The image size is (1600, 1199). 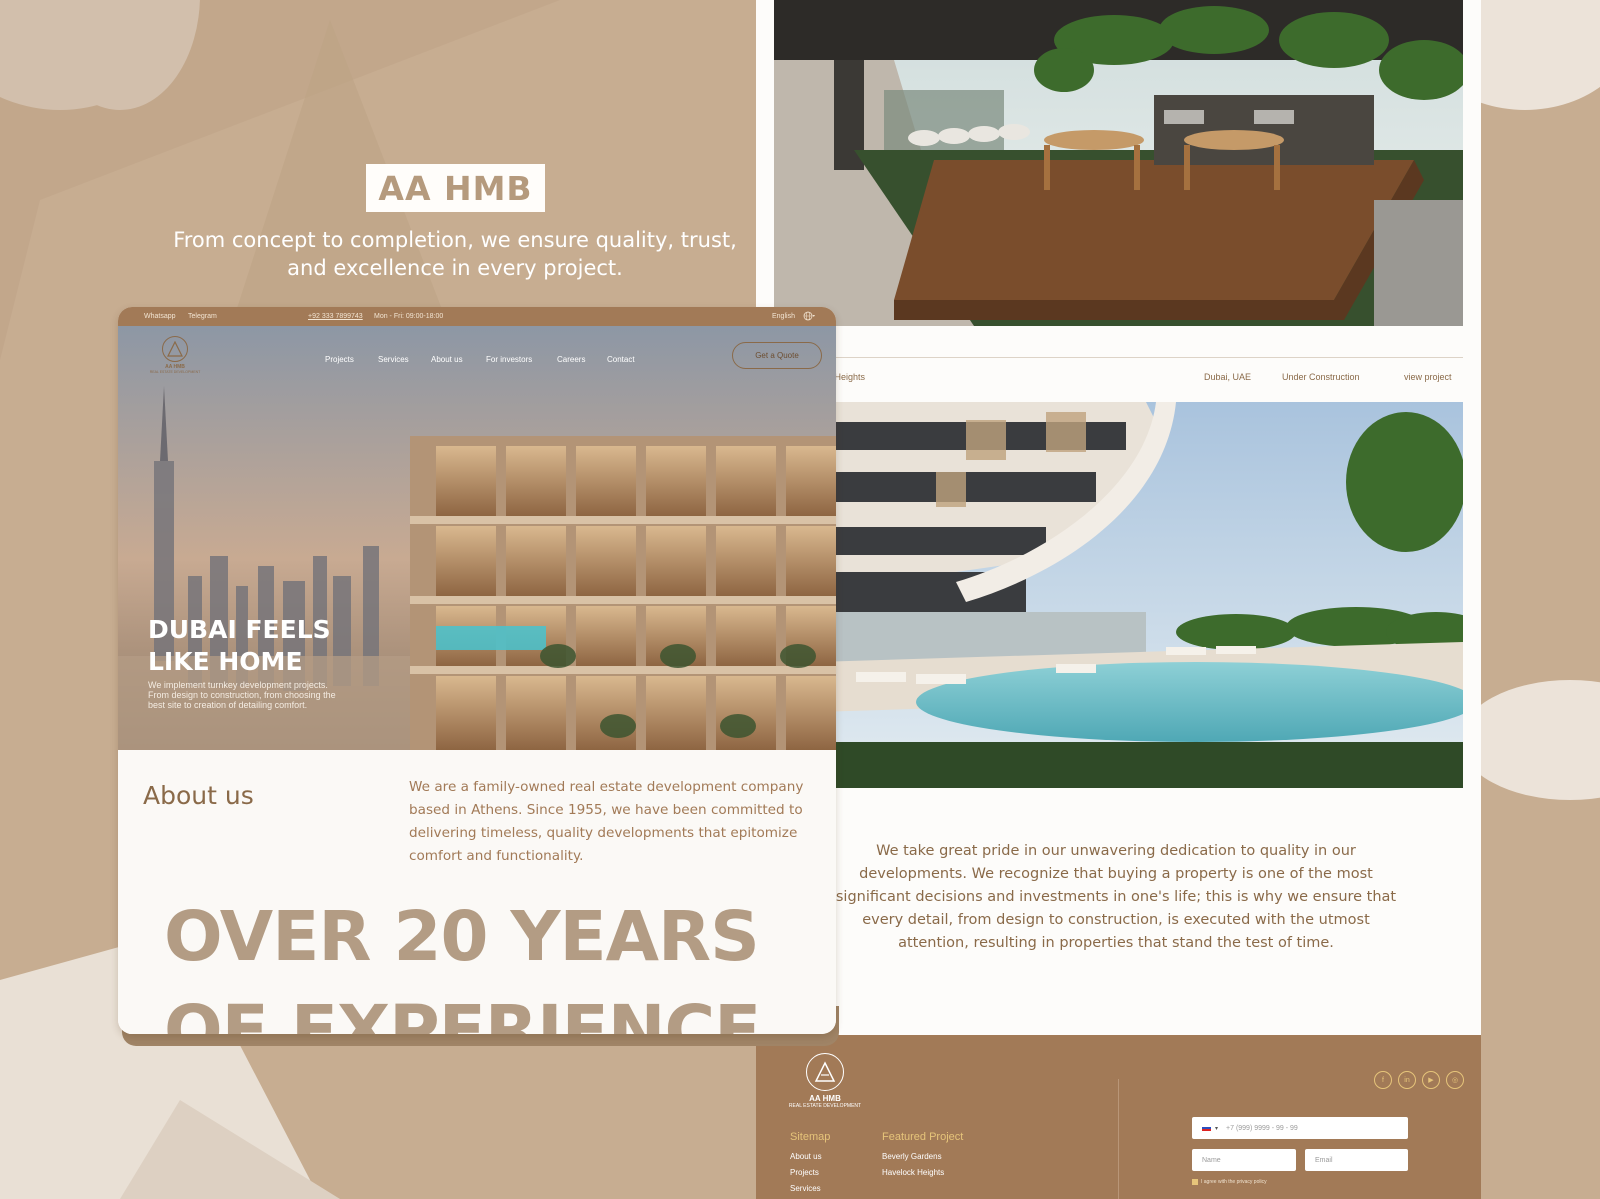 What do you see at coordinates (1300, 1128) in the screenshot?
I see `phone-field: ▾ +7 (999) 9999 - 99 - 99` at bounding box center [1300, 1128].